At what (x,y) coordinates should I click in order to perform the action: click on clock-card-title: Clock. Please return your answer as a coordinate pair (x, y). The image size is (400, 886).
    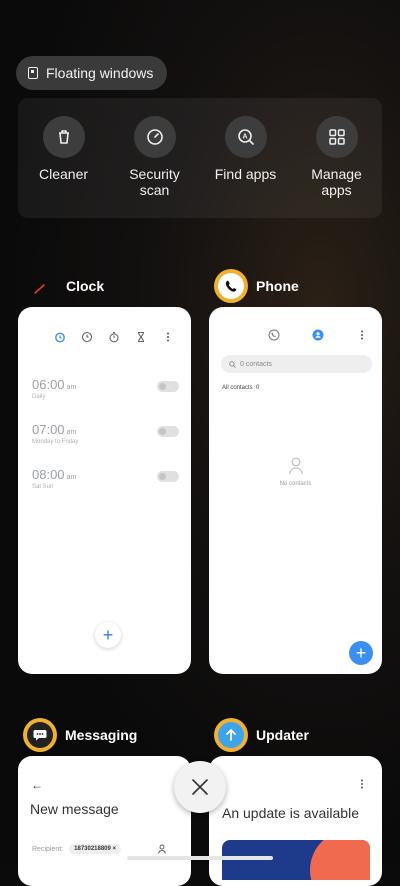
    Looking at the image, I should click on (85, 286).